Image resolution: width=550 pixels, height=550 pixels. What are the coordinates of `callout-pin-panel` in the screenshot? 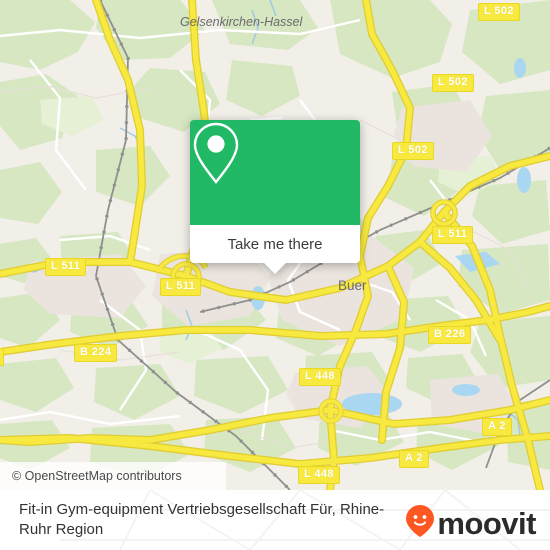 It's located at (275, 172).